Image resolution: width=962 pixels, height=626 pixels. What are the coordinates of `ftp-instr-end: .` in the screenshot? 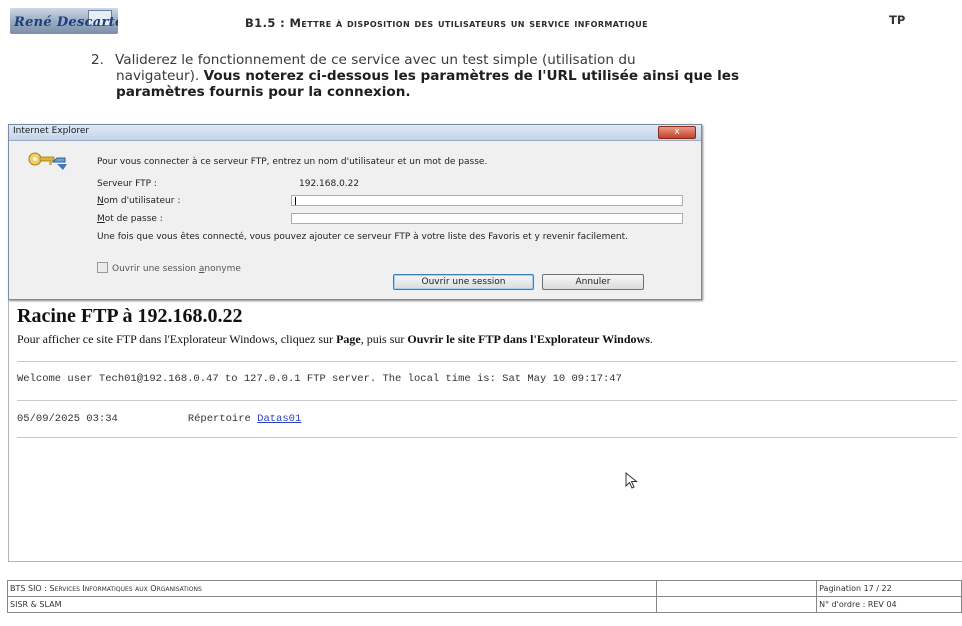 It's located at (651, 339).